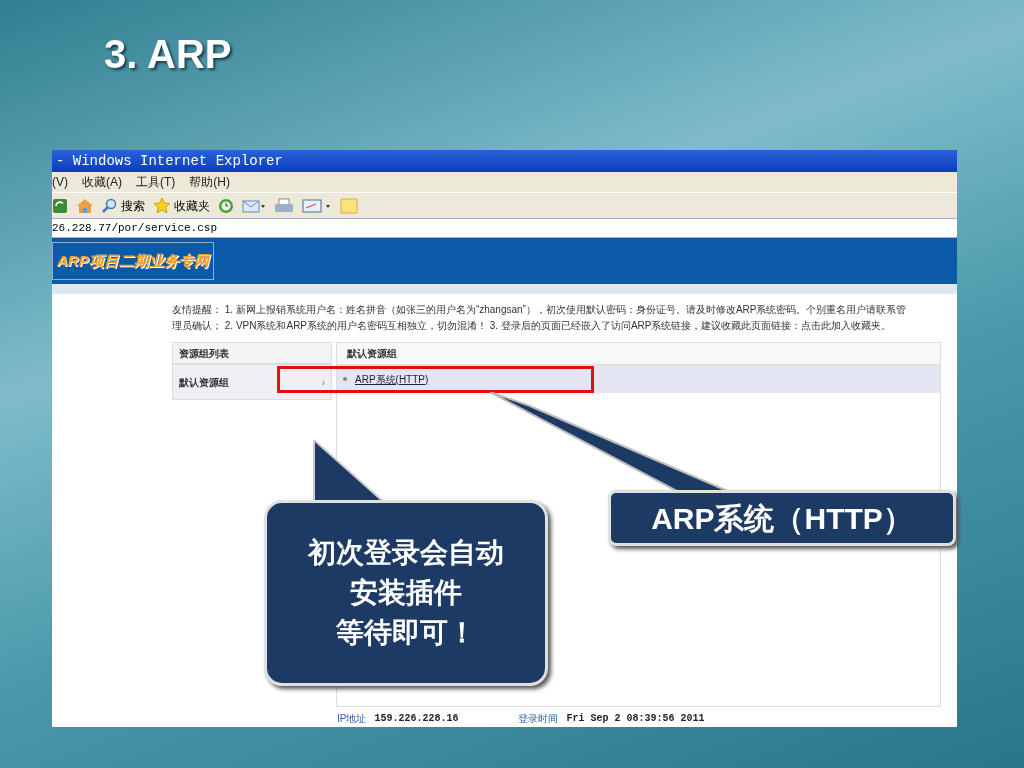 The width and height of the screenshot is (1024, 768). Describe the element at coordinates (209, 182) in the screenshot. I see `menu-item: 帮助(H)` at that location.